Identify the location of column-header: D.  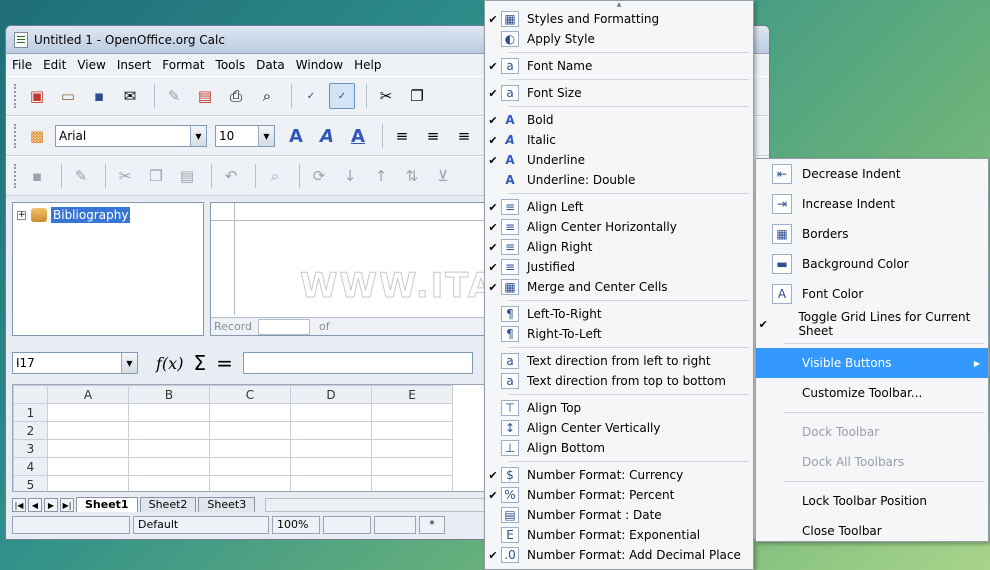
(331, 394).